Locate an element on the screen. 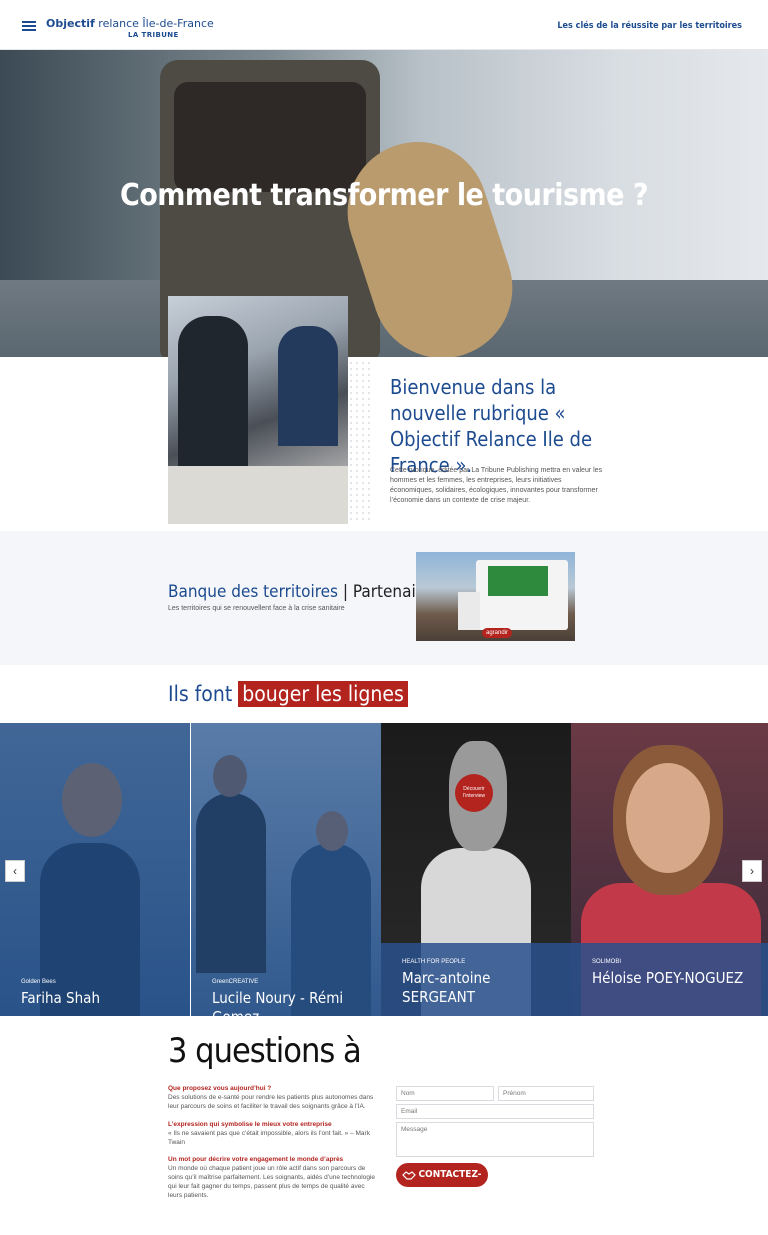 The height and width of the screenshot is (1235, 768). carousel-next-arrow-icon: › is located at coordinates (752, 871).